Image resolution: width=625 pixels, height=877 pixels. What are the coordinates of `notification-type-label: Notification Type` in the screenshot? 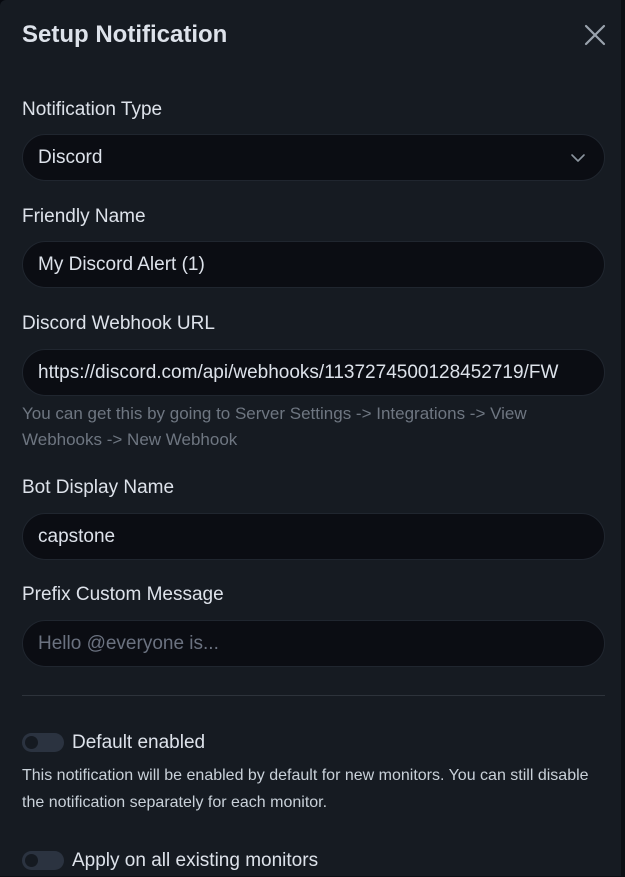 It's located at (92, 109).